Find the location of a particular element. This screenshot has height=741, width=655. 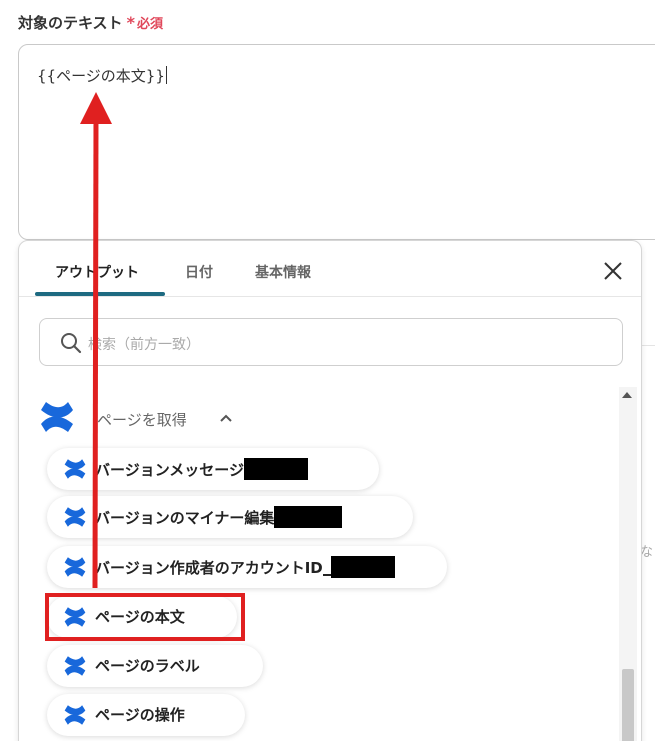

list-item-label: バージョン作成者のアカウントID is located at coordinates (245, 567).